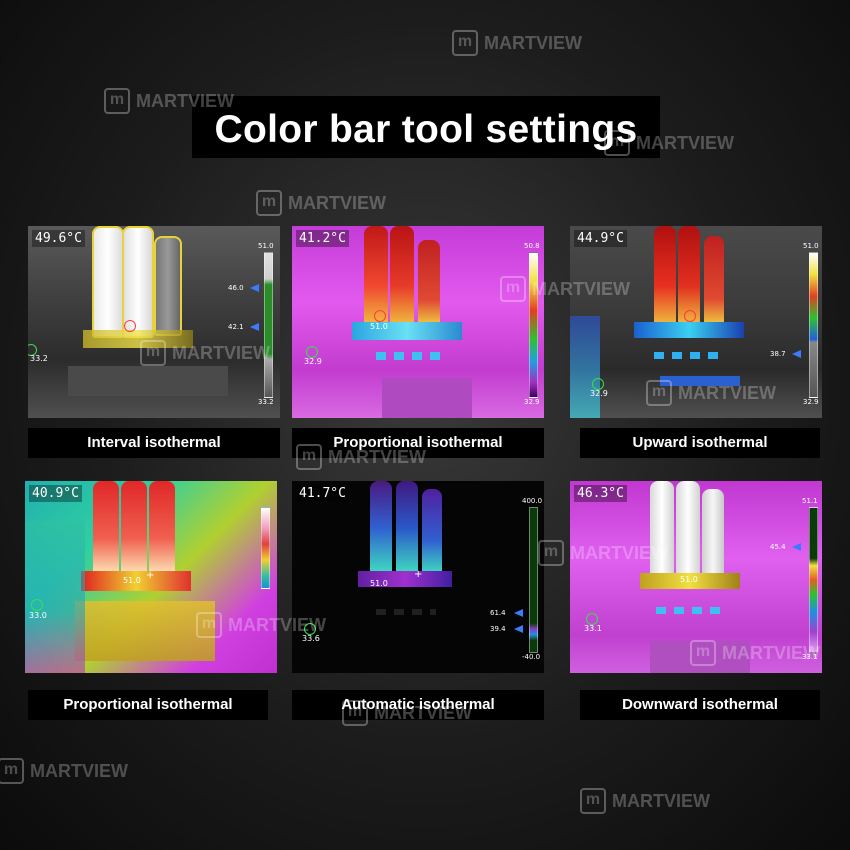 This screenshot has height=850, width=850. What do you see at coordinates (426, 129) in the screenshot?
I see `page-title: Color bar tool settings` at bounding box center [426, 129].